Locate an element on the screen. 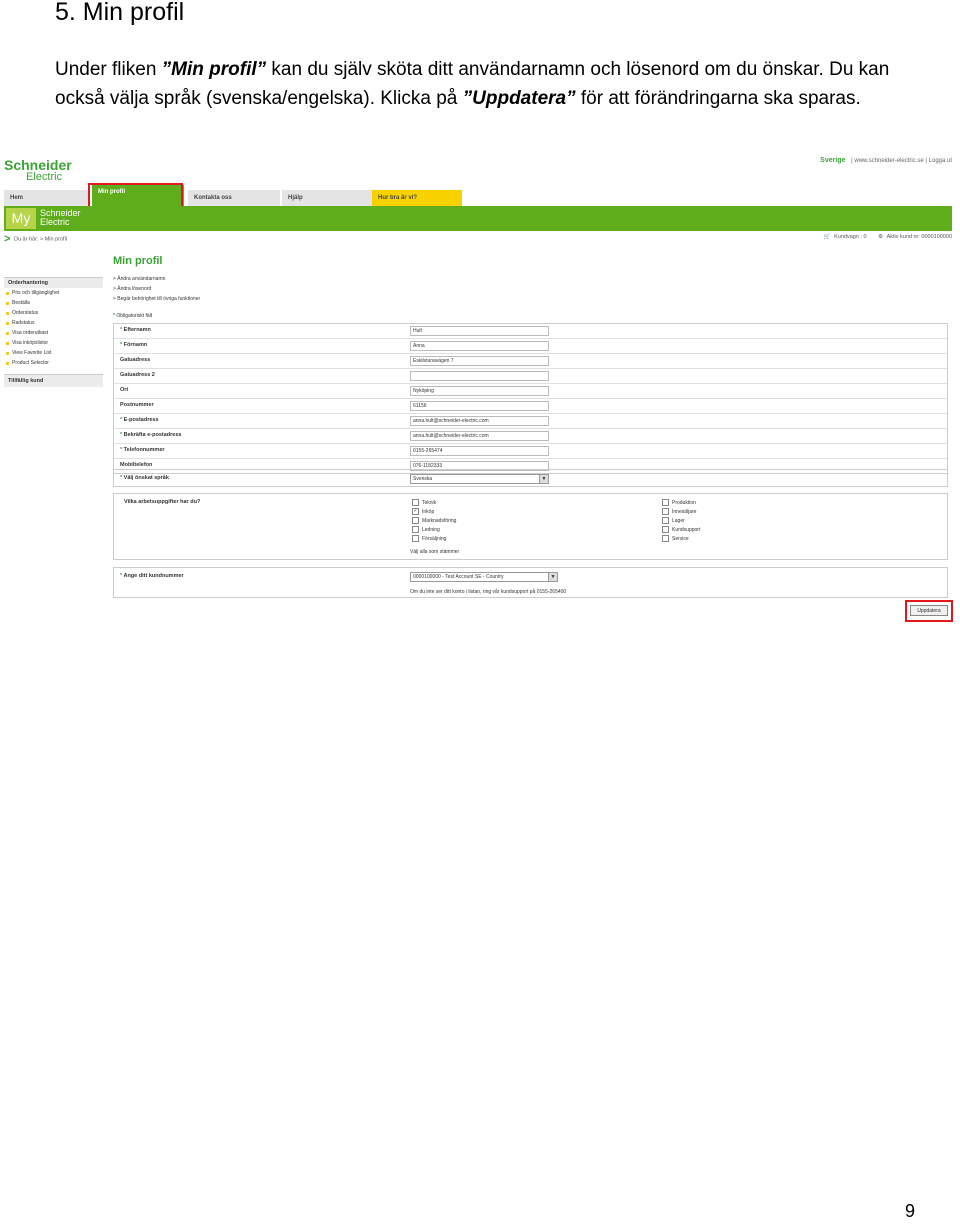 This screenshot has height=1224, width=960. checkbox-label: Kundsupport is located at coordinates (686, 529).